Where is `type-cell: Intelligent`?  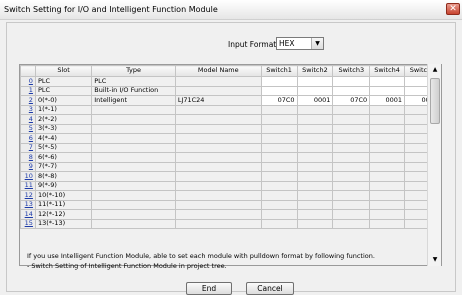 type-cell: Intelligent is located at coordinates (133, 100).